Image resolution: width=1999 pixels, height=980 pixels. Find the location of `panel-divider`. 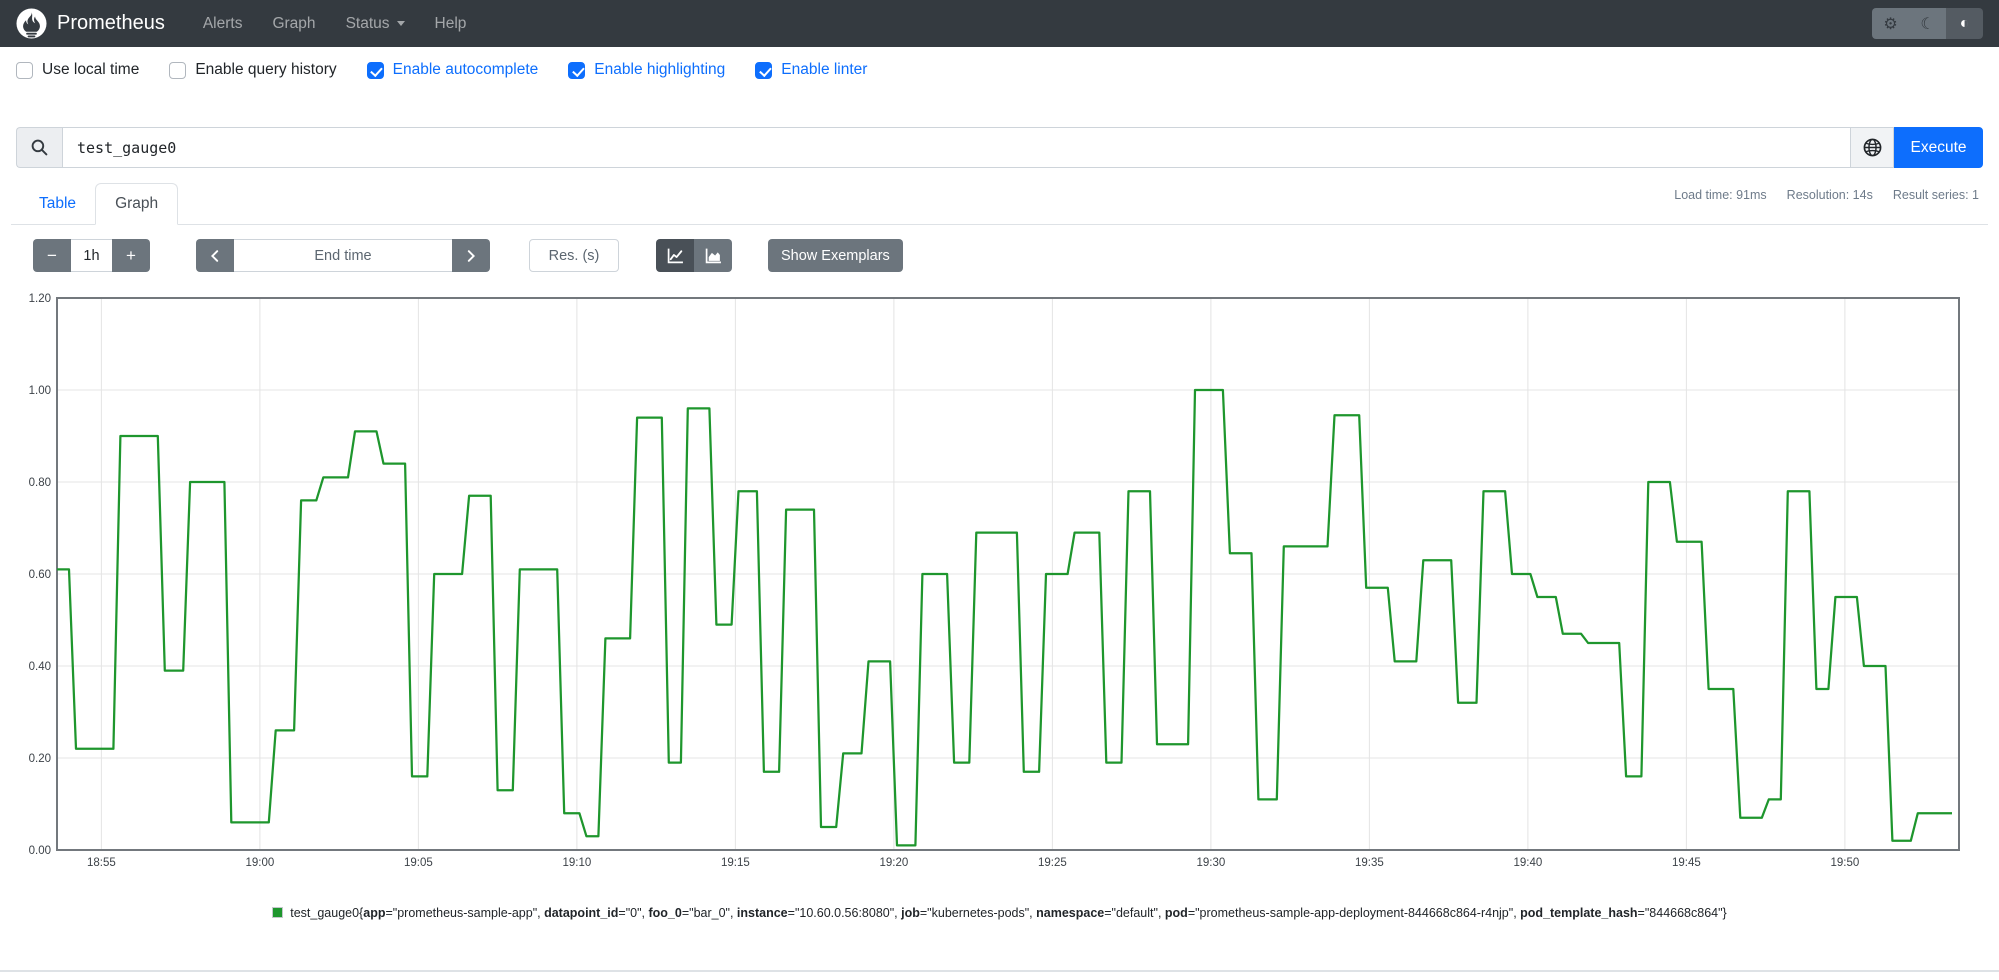

panel-divider is located at coordinates (999, 971).